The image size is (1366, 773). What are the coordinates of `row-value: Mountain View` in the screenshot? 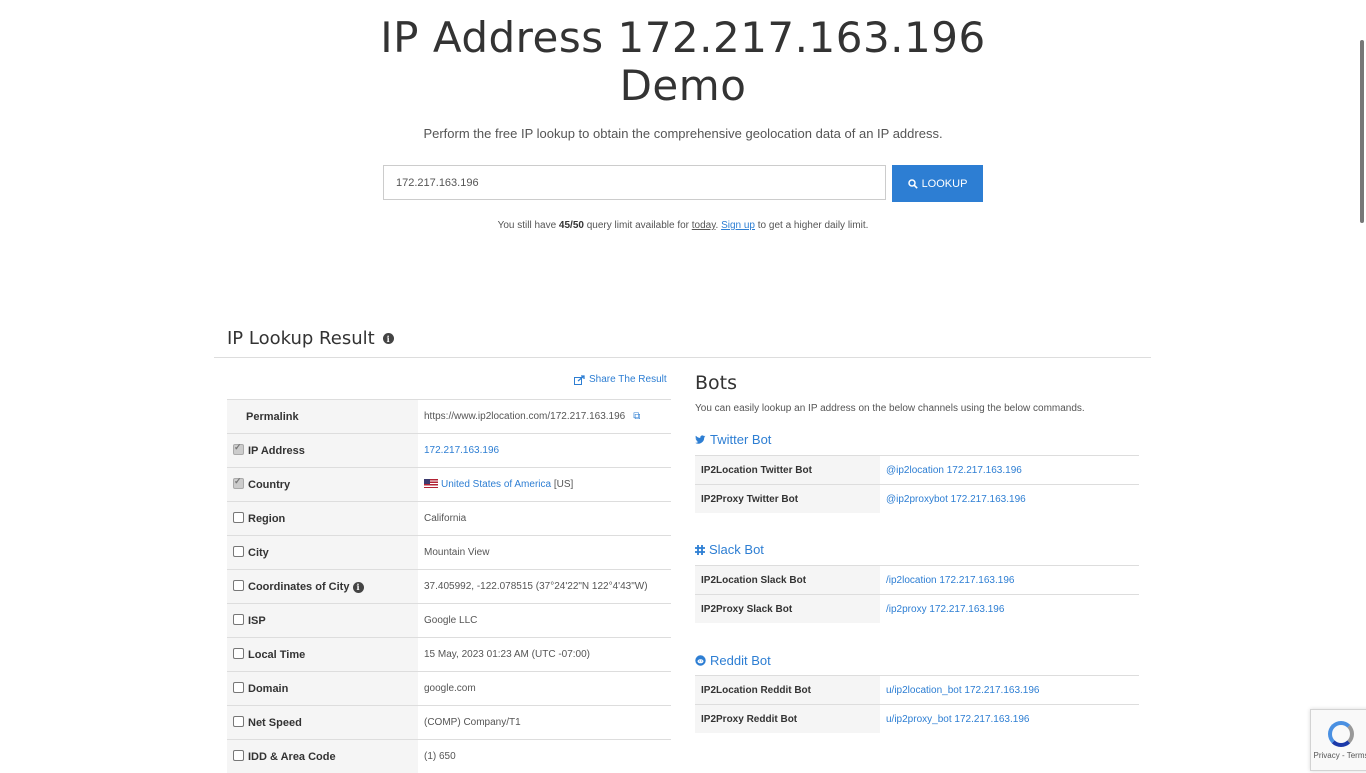 It's located at (544, 553).